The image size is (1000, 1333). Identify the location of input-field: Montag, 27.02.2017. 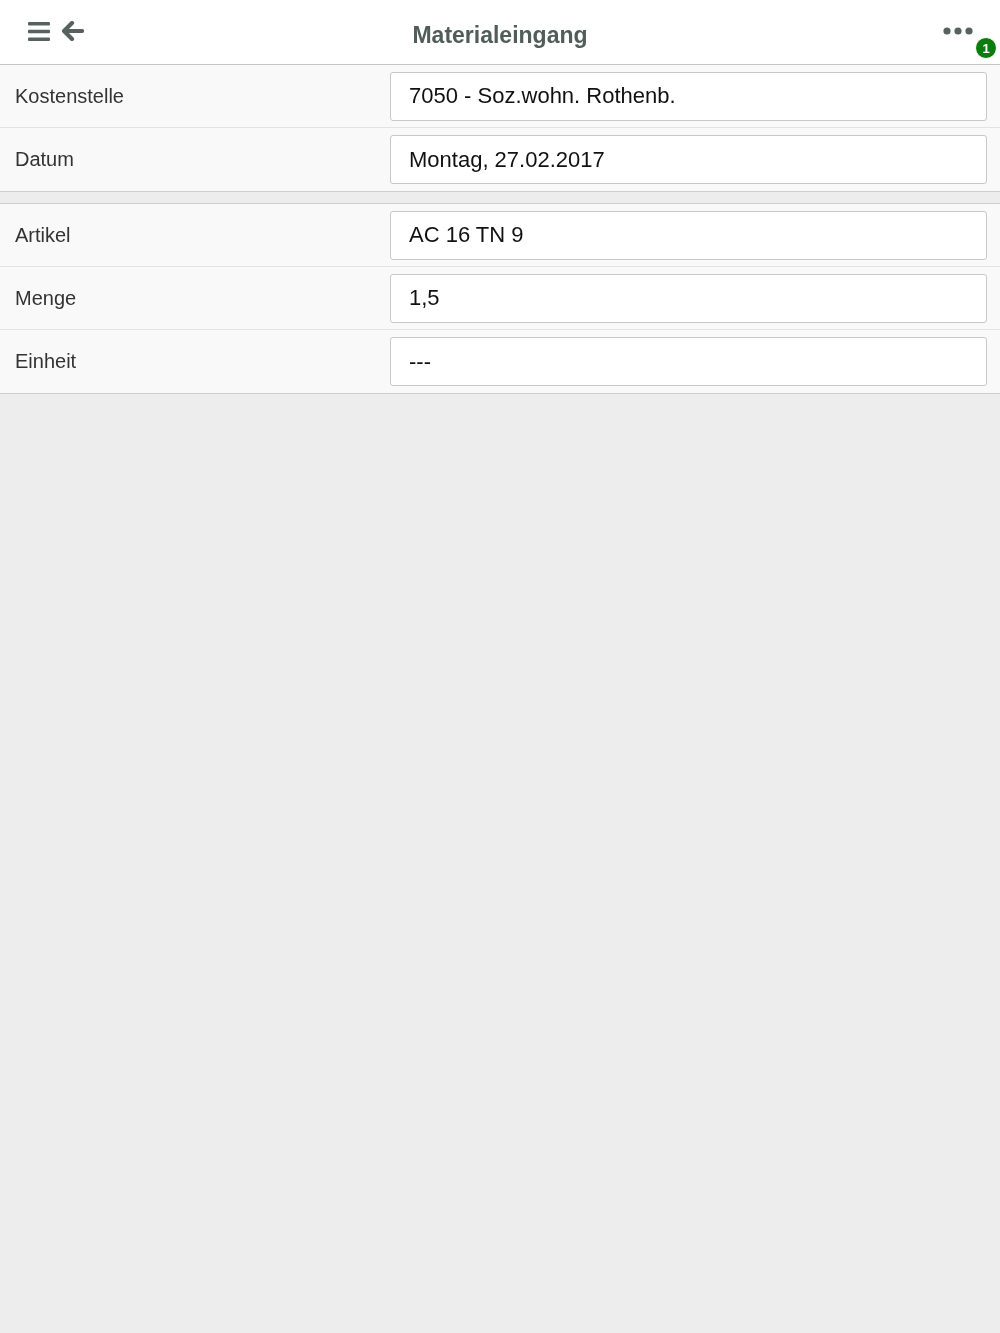
(688, 159).